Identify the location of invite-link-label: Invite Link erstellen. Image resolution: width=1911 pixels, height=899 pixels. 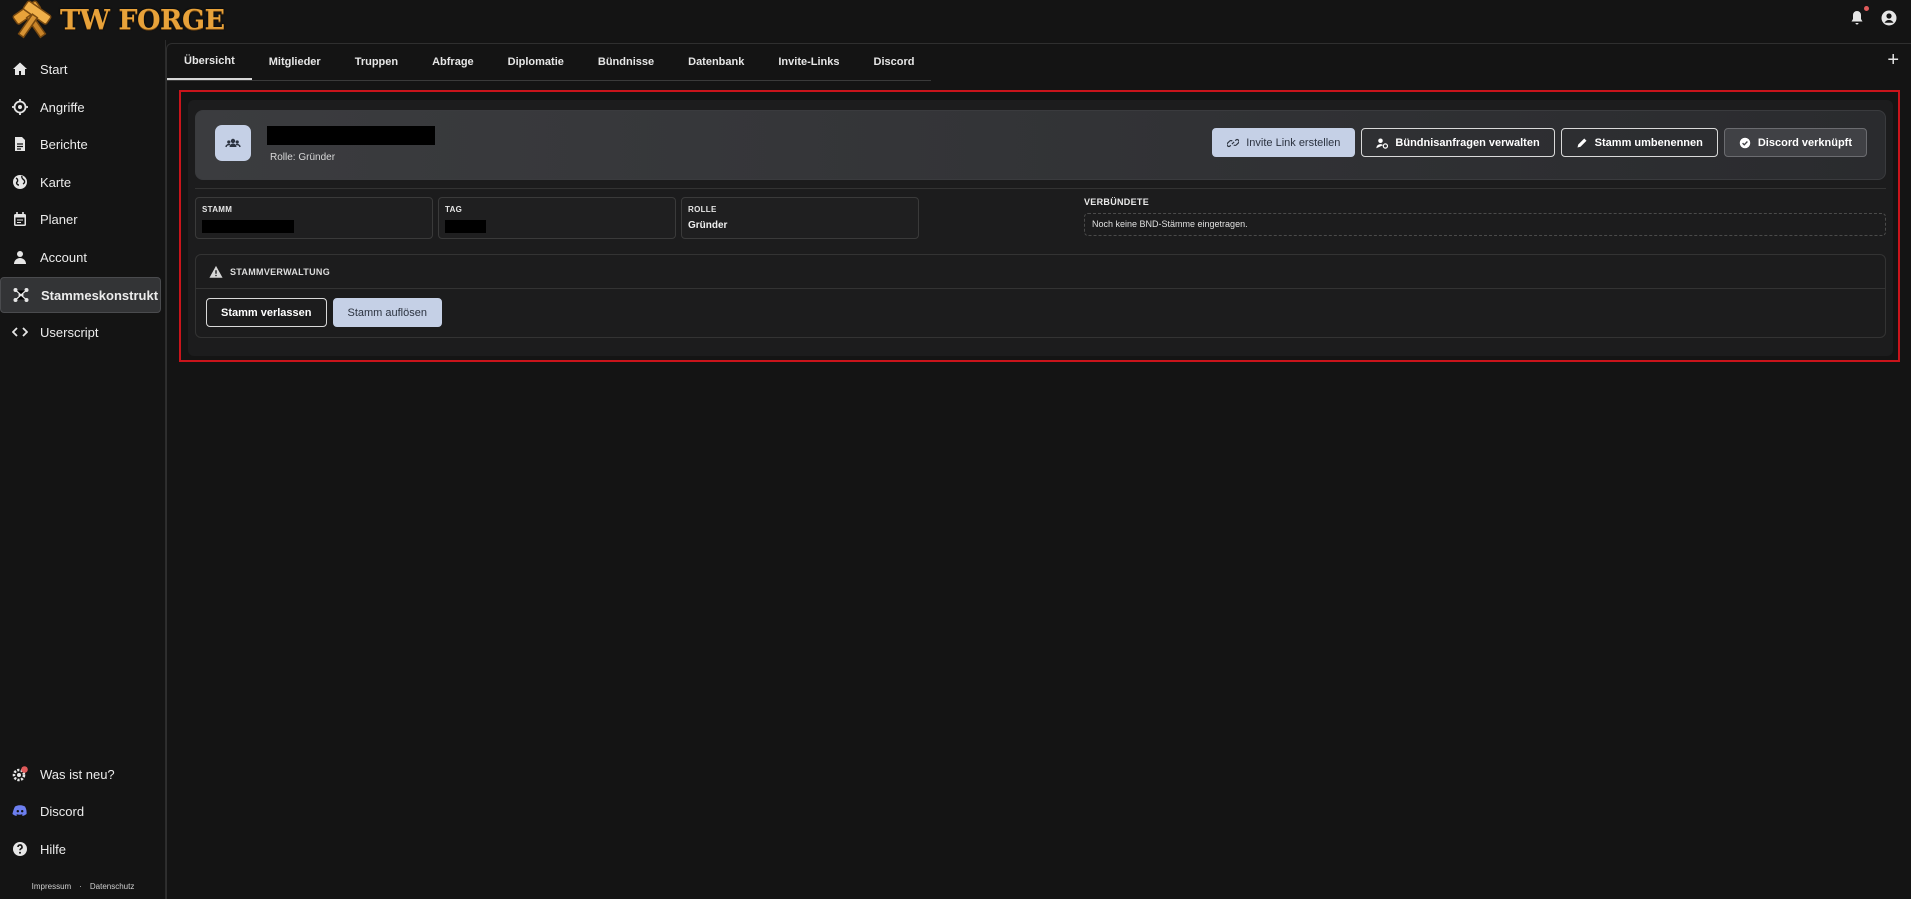
(1293, 142).